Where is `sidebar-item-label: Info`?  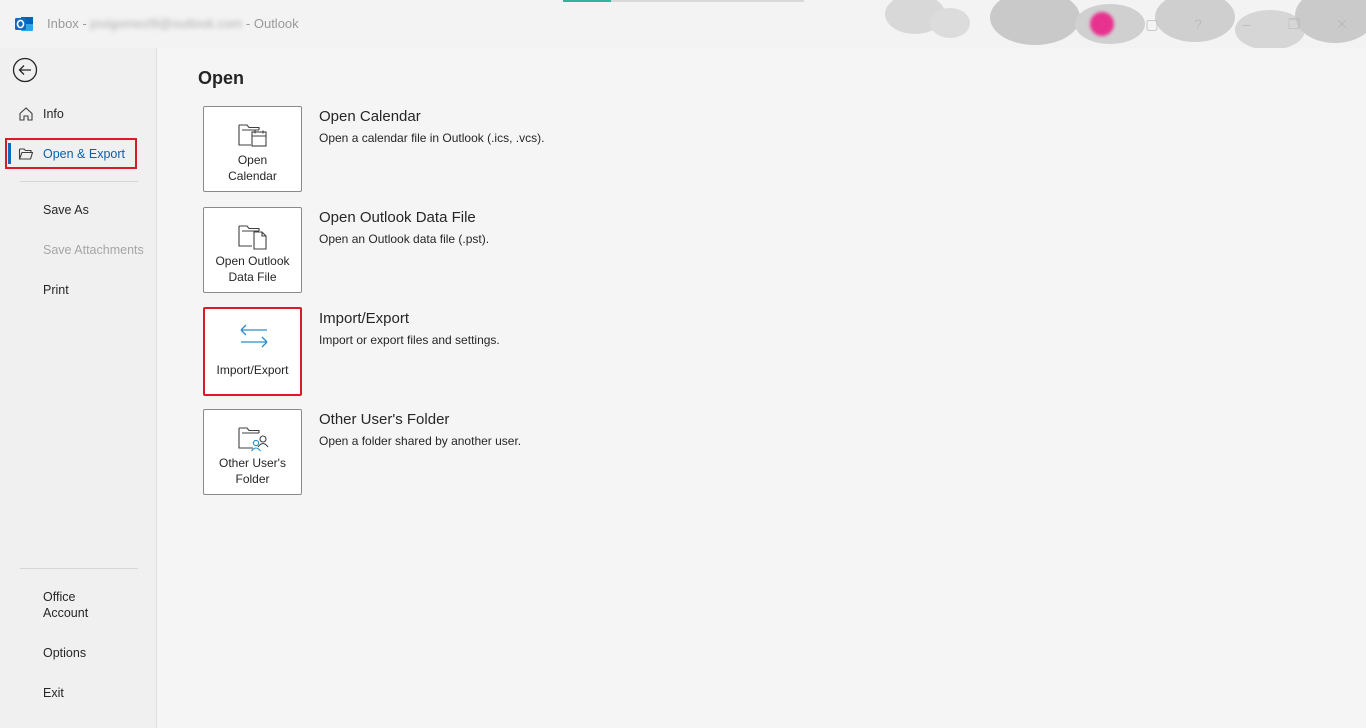 sidebar-item-label: Info is located at coordinates (53, 114).